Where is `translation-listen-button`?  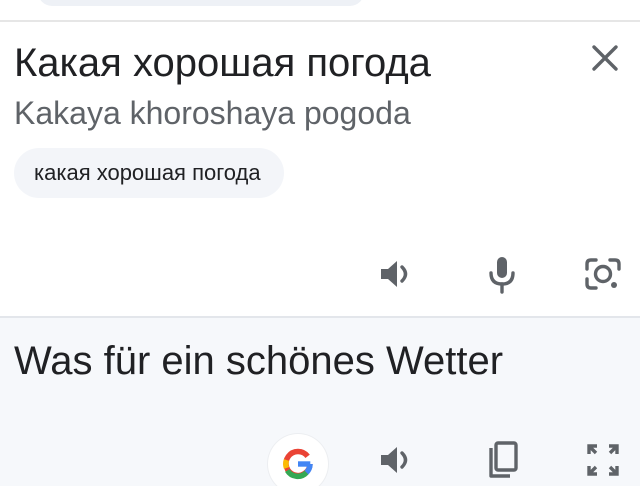
translation-listen-button is located at coordinates (396, 460).